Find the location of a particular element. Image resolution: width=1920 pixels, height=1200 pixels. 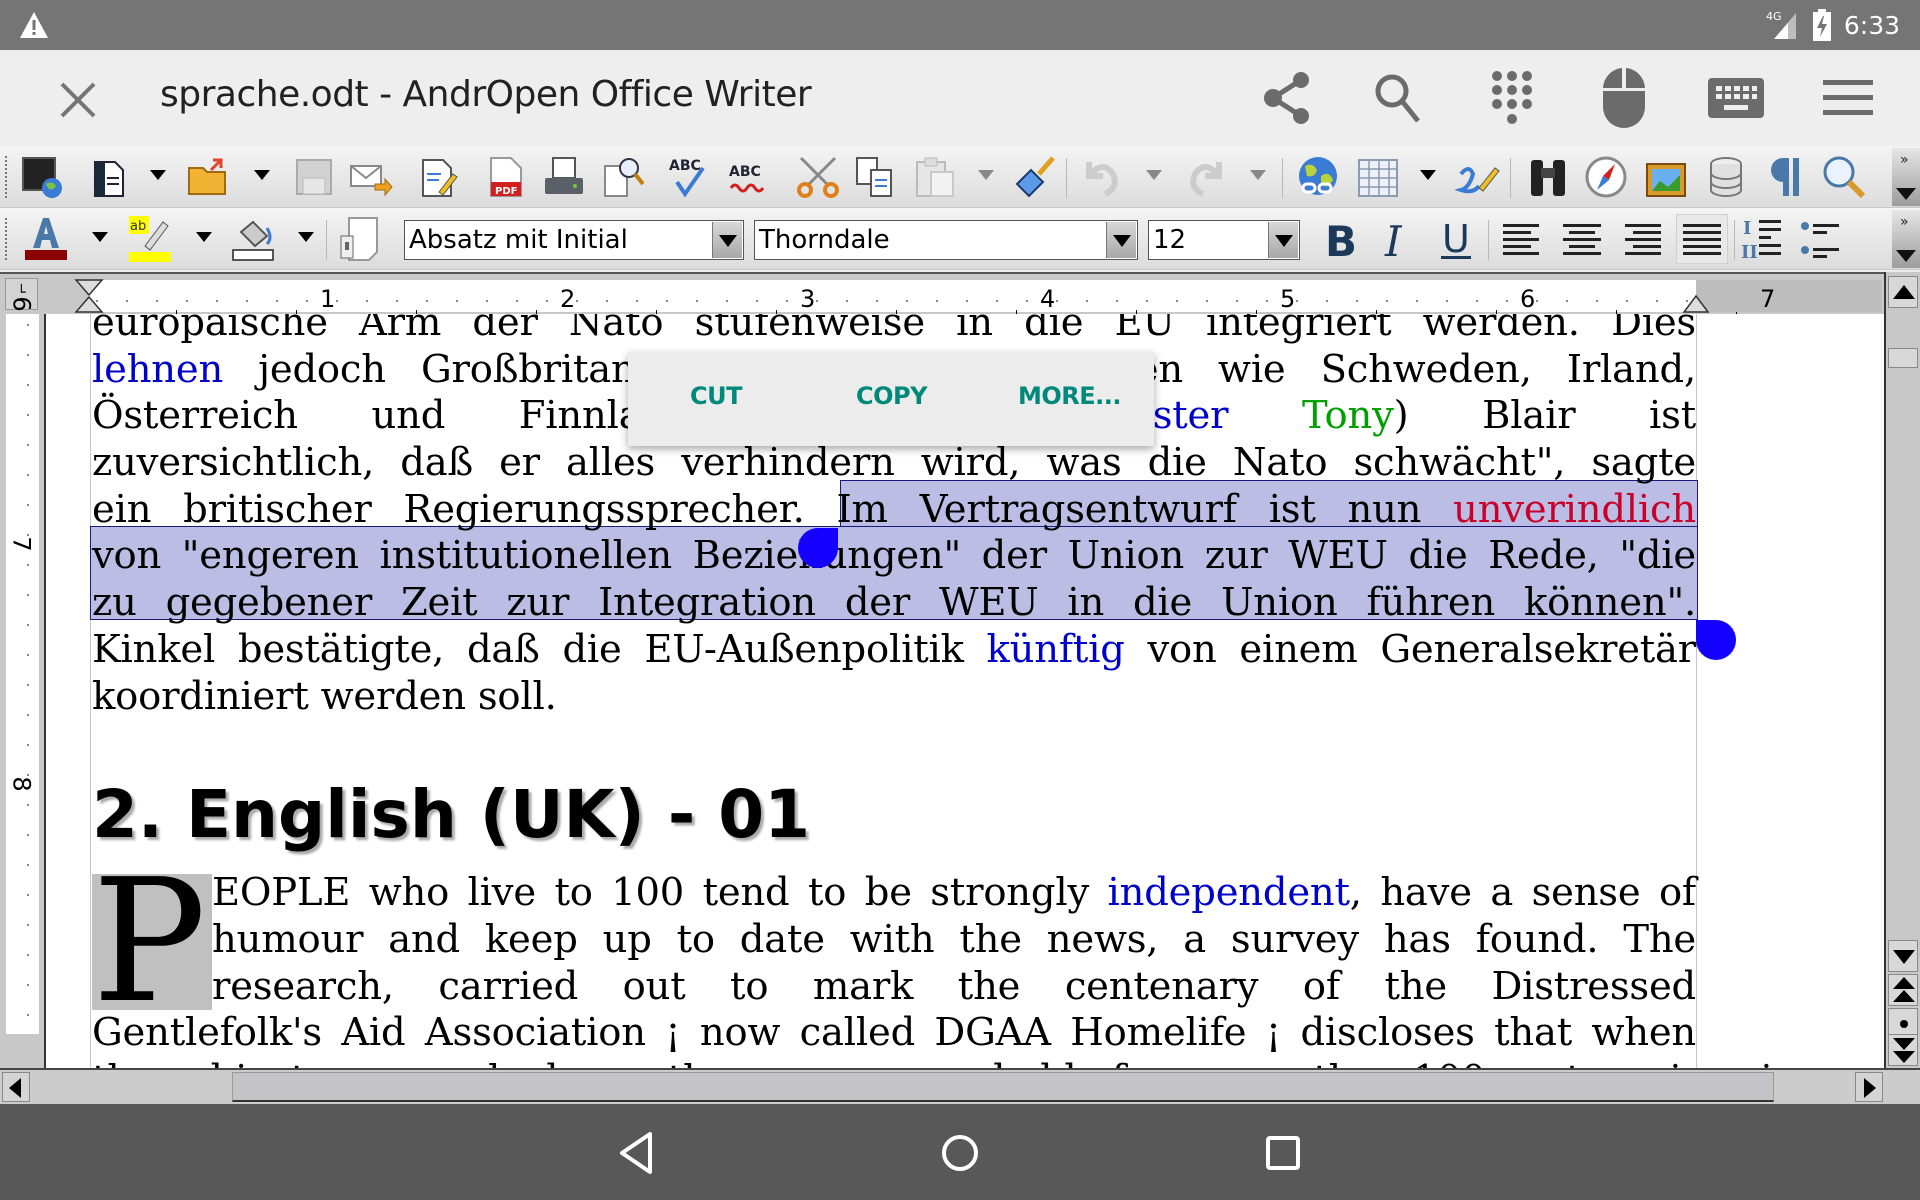

align-left-button is located at coordinates (1522, 239).